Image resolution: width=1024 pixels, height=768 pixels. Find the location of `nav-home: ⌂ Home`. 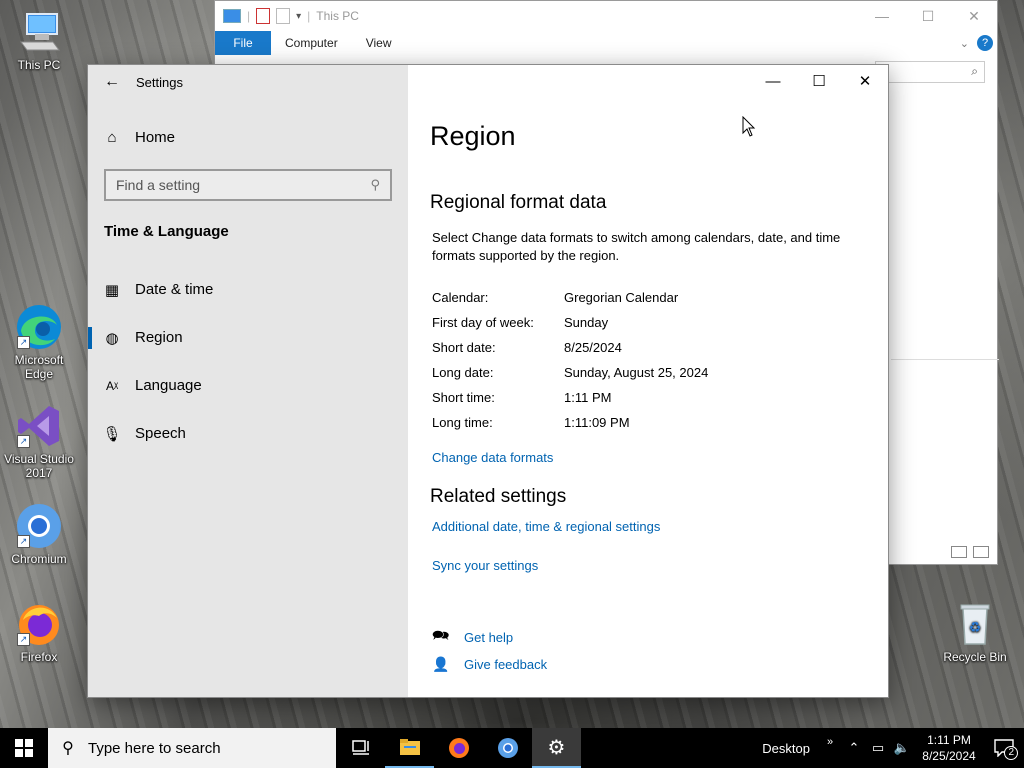

nav-home: ⌂ Home is located at coordinates (139, 137).